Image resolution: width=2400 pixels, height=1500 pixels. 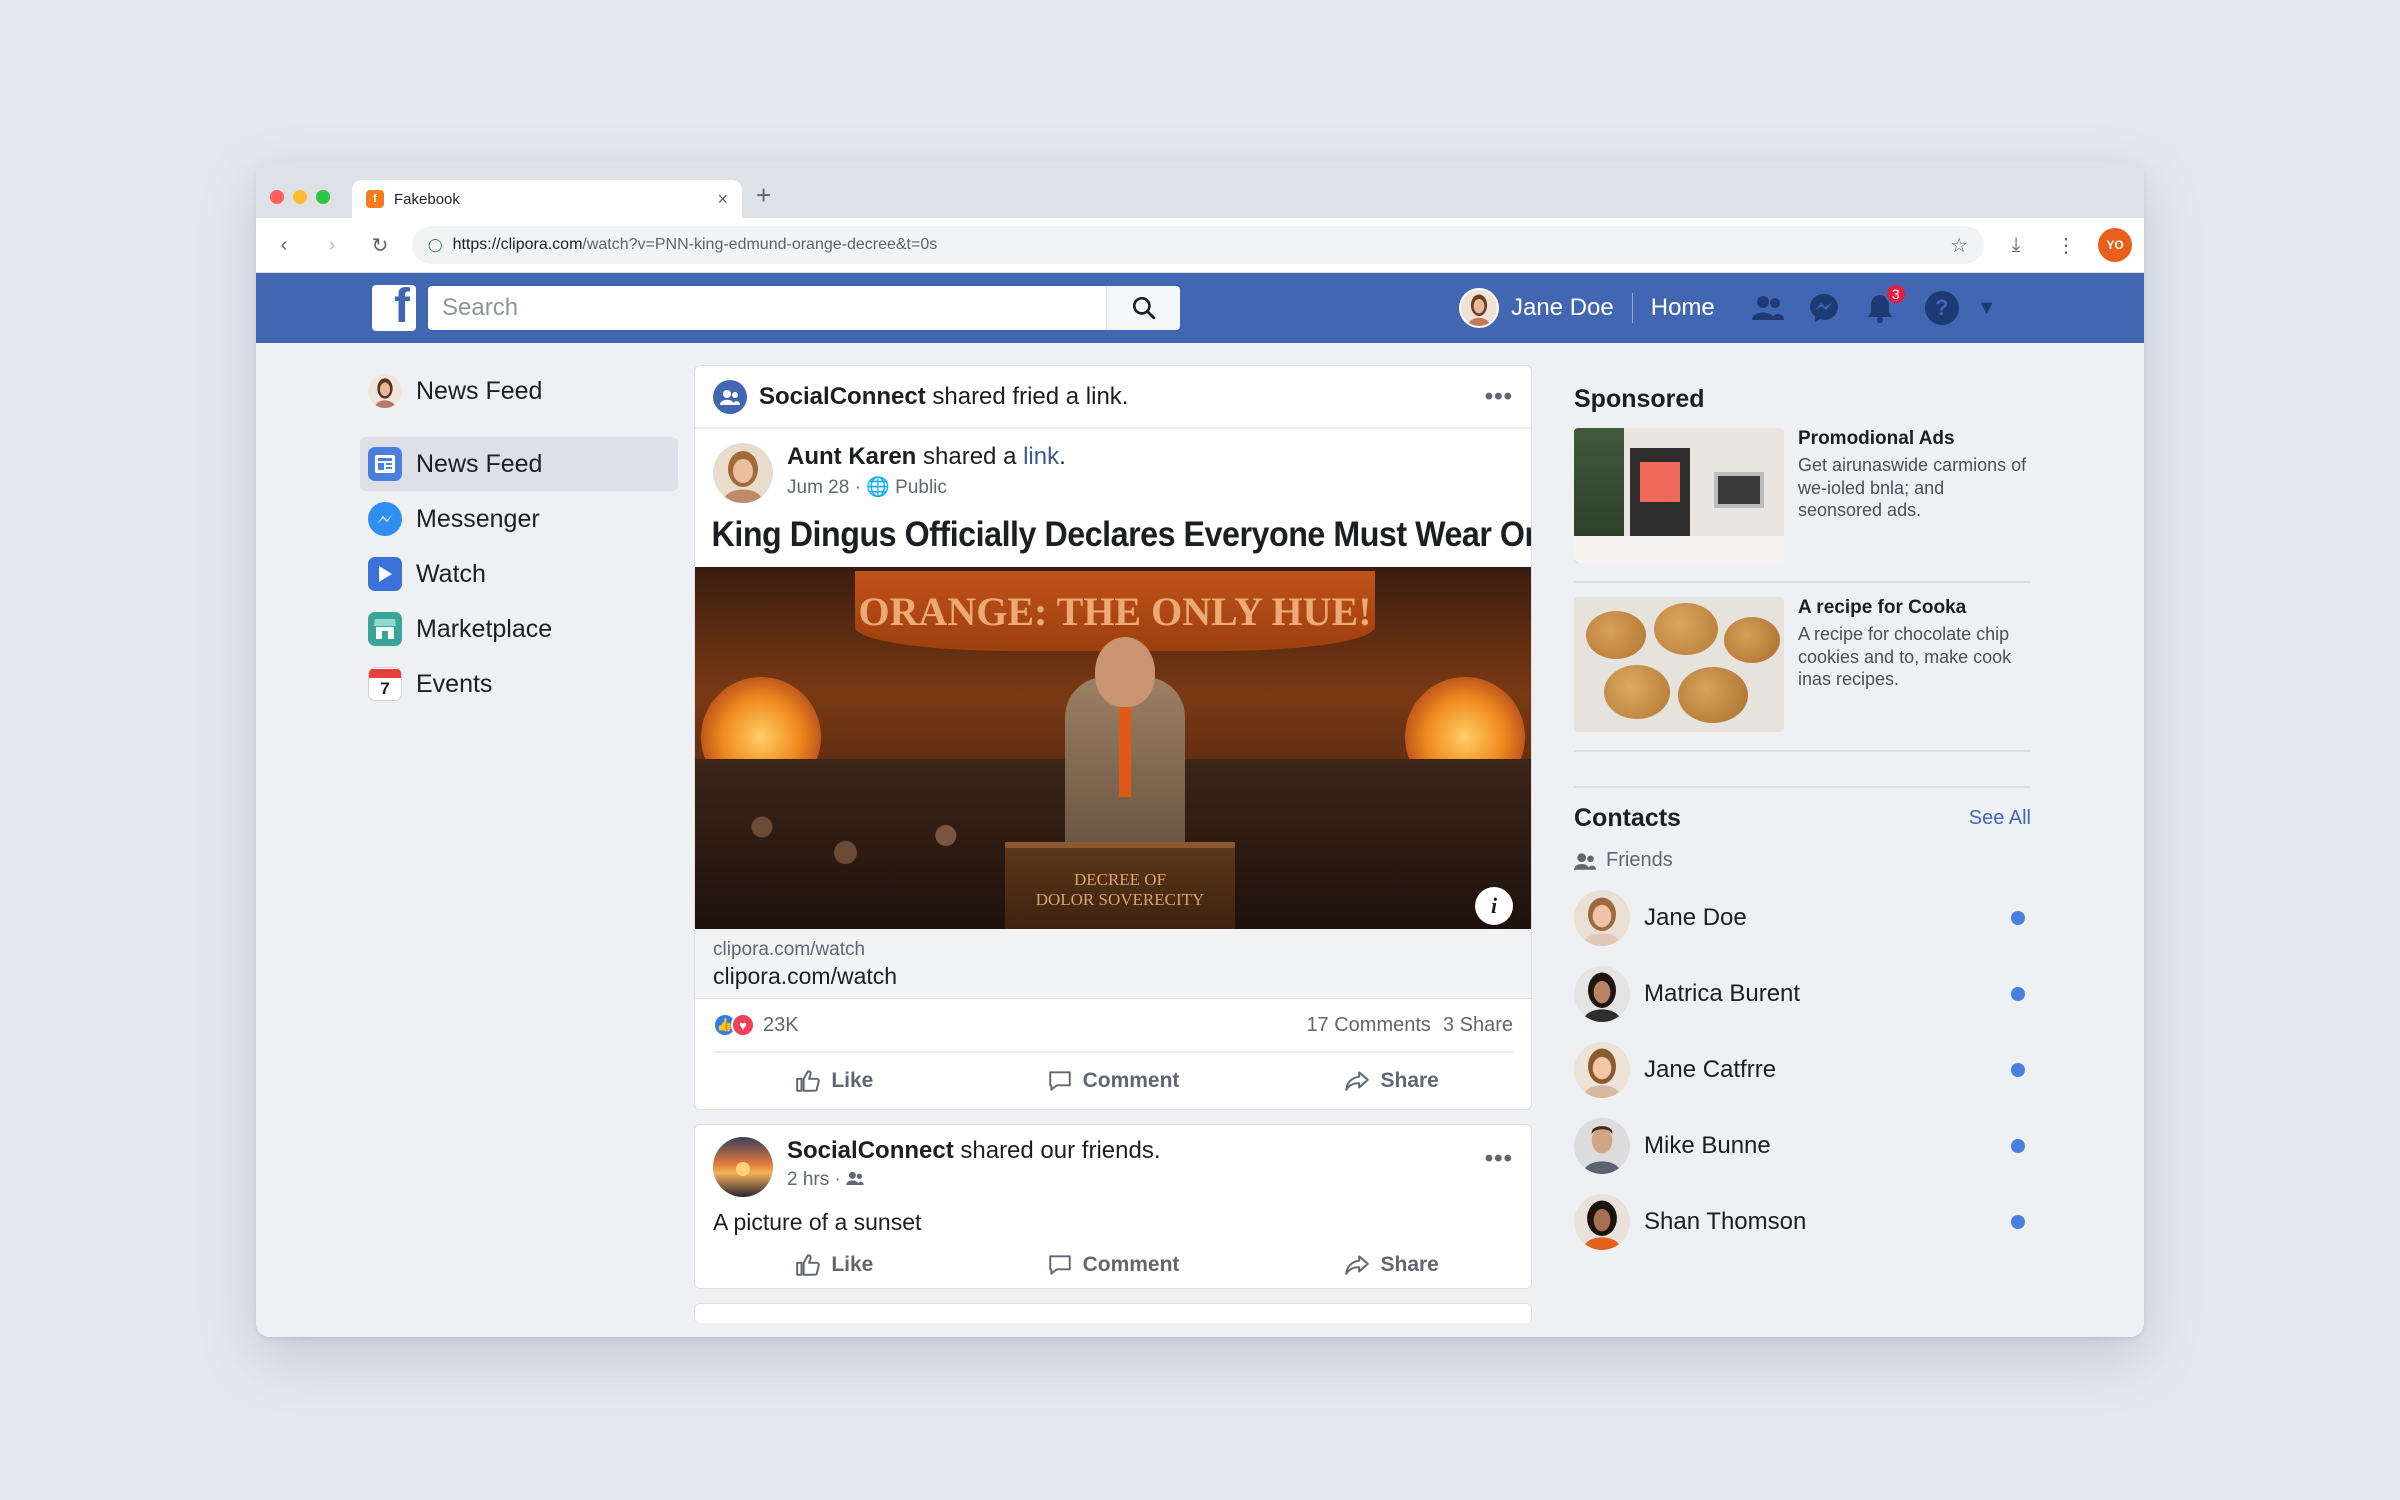 What do you see at coordinates (277, 197) in the screenshot?
I see `close-window-button` at bounding box center [277, 197].